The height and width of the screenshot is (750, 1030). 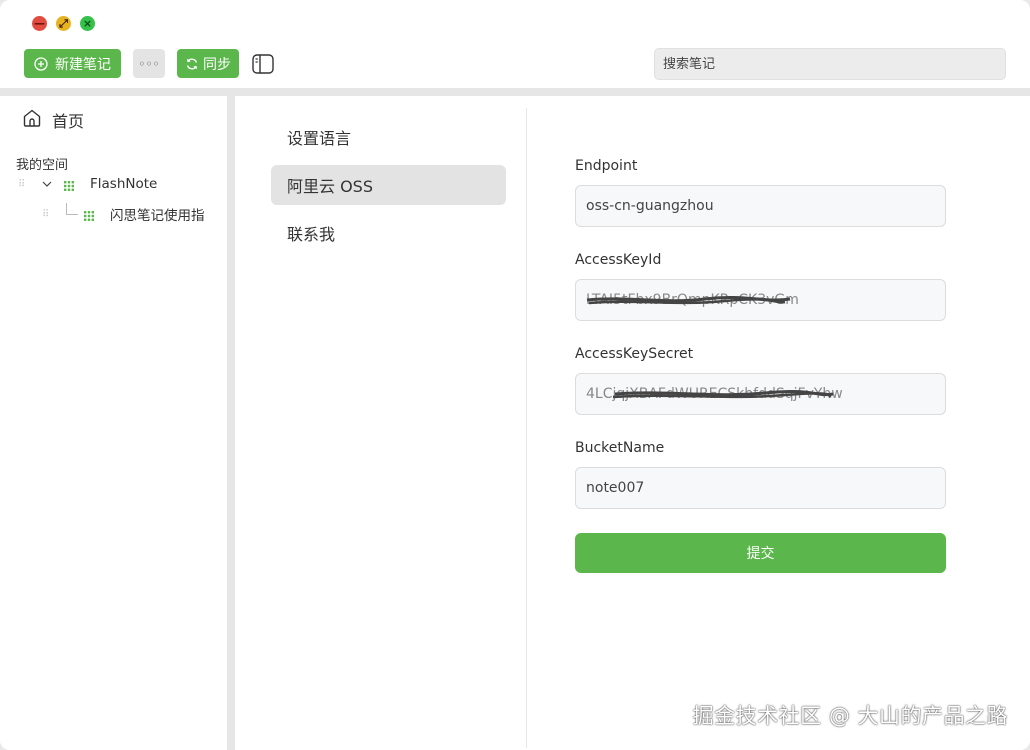 What do you see at coordinates (124, 184) in the screenshot?
I see `tree-item-label: FlashNote` at bounding box center [124, 184].